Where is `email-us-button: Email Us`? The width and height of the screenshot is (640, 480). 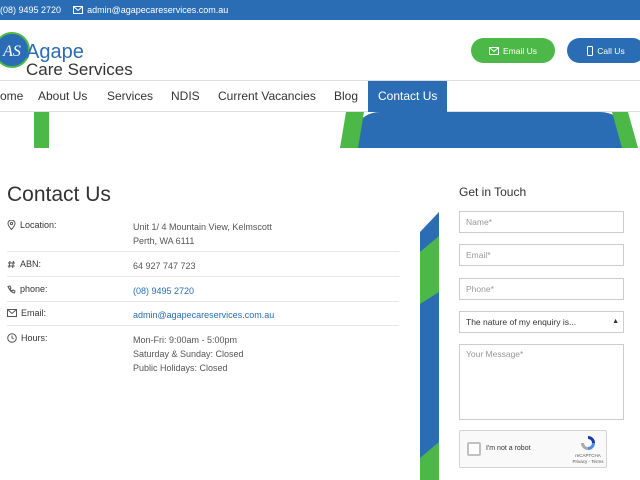 email-us-button: Email Us is located at coordinates (513, 50).